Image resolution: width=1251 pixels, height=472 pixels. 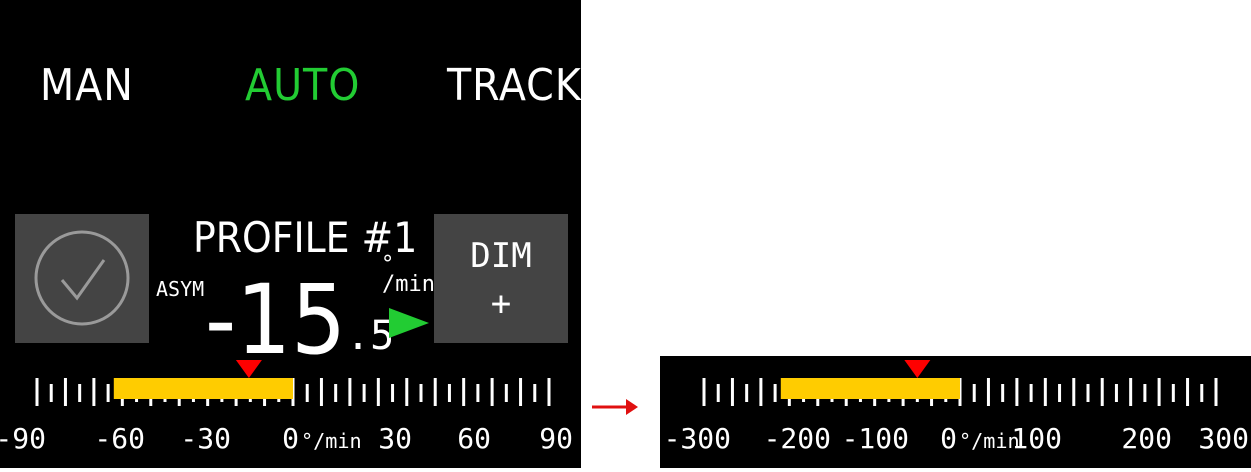 What do you see at coordinates (797, 438) in the screenshot?
I see `expanded-scale-tick-label: -200` at bounding box center [797, 438].